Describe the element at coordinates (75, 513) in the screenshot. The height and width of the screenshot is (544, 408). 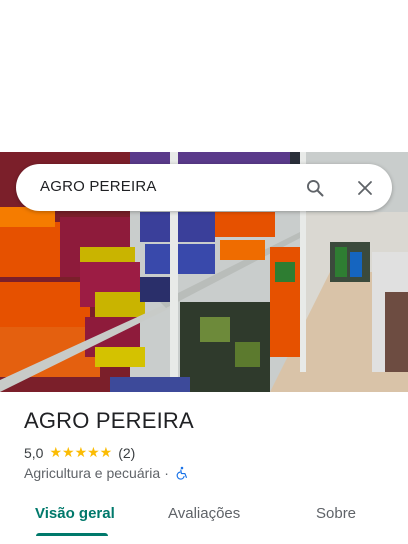
I see `tab-overview: Visão geral` at that location.